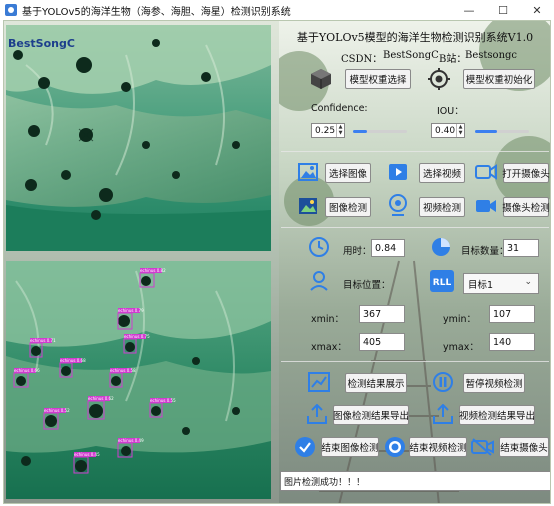 This screenshot has height=506, width=554. Describe the element at coordinates (101, 398) in the screenshot. I see `detection-label: echinus 0.62` at that location.